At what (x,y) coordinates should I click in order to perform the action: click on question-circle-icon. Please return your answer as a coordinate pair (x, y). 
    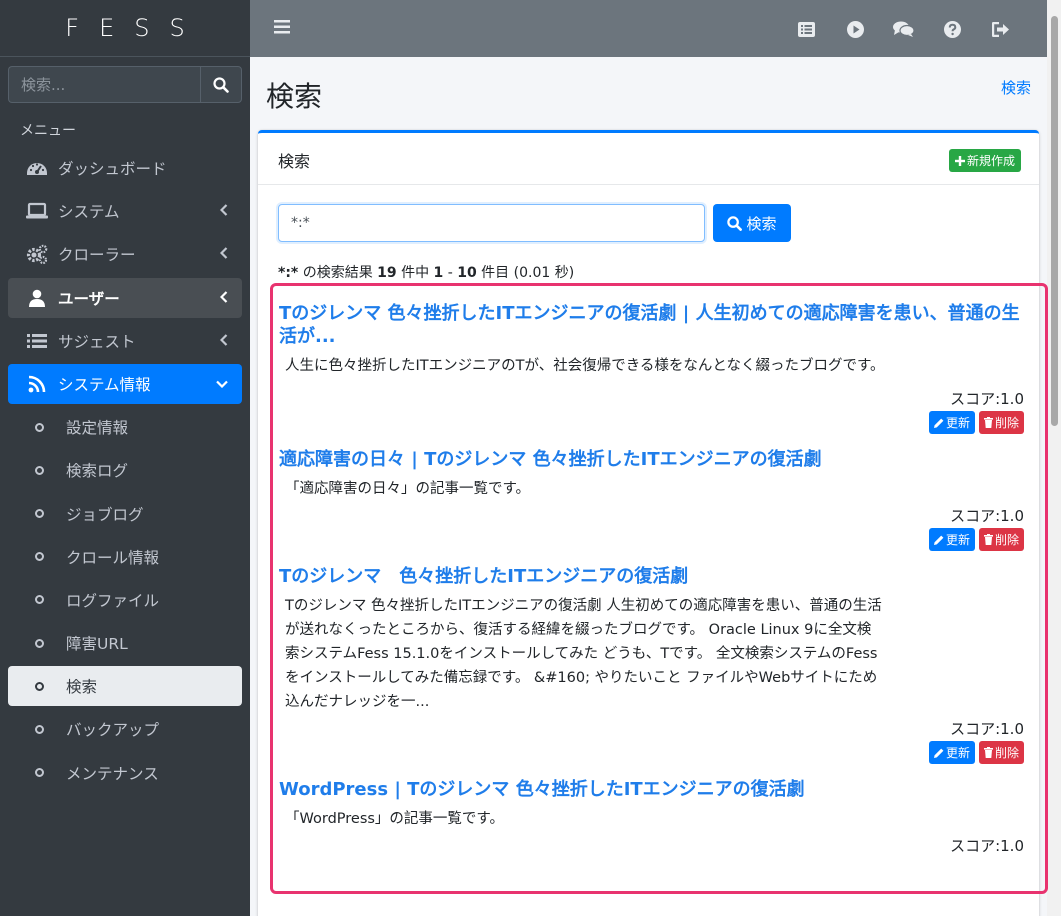
    Looking at the image, I should click on (952, 29).